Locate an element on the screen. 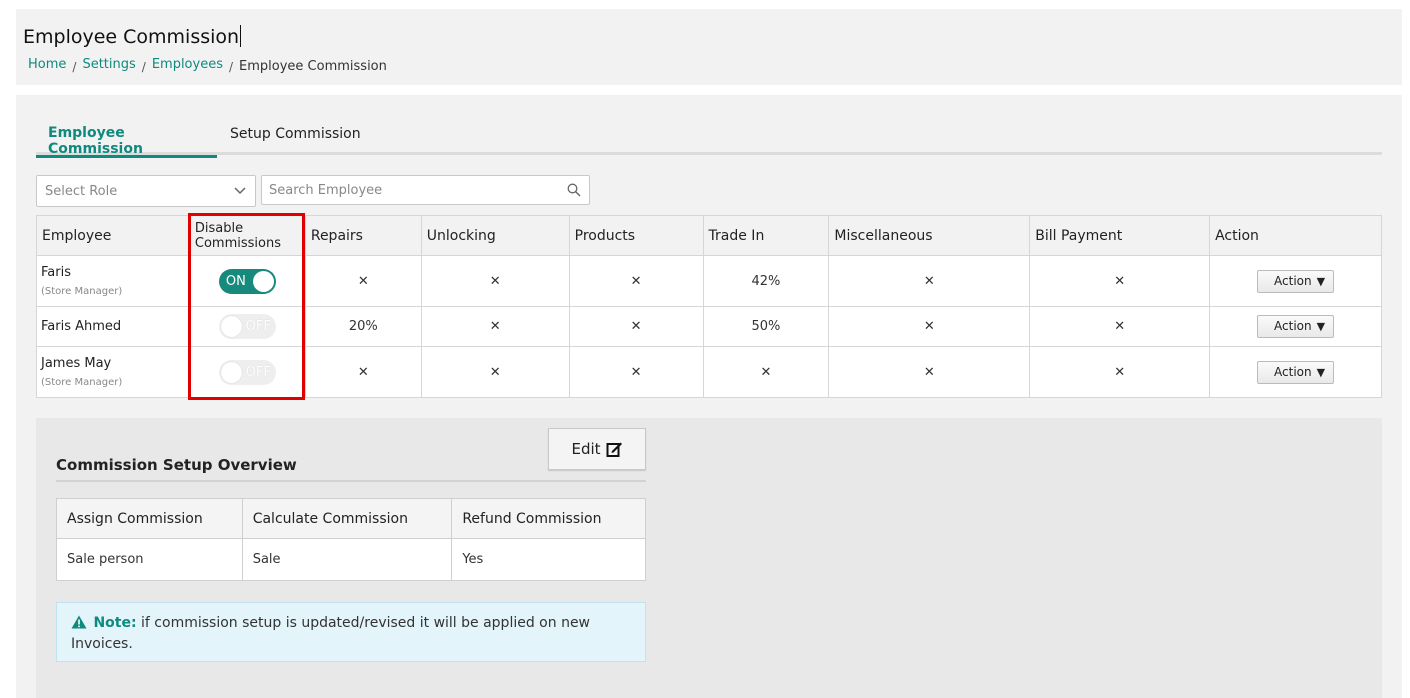 Image resolution: width=1410 pixels, height=698 pixels. select-role-dropdown: Select Role is located at coordinates (146, 191).